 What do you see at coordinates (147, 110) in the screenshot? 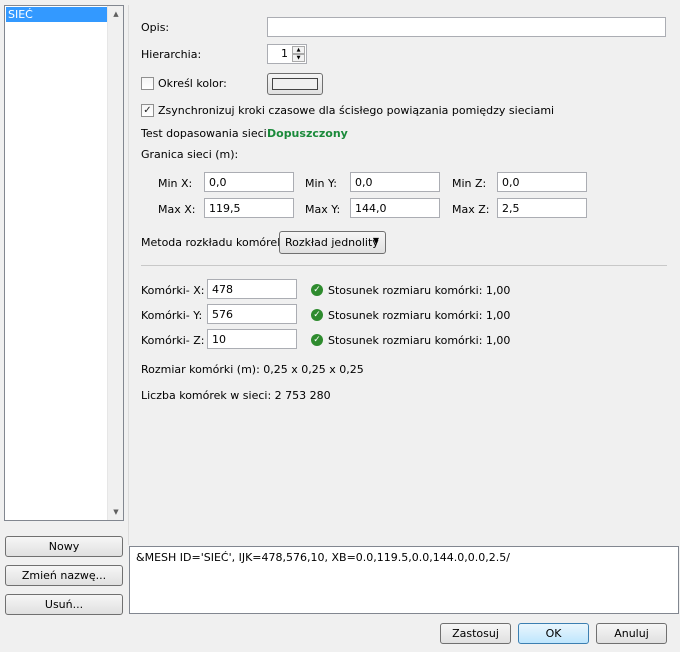
I see `sync-checkbox: ✓` at bounding box center [147, 110].